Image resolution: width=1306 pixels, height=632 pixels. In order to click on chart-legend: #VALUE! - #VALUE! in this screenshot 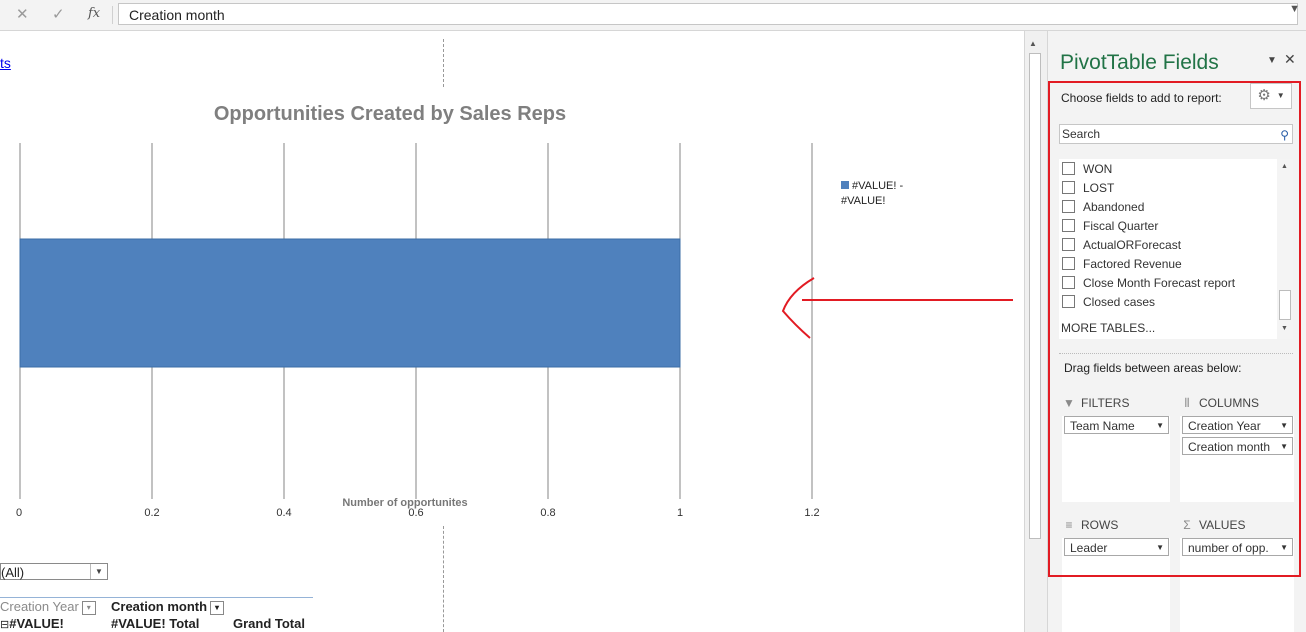, I will do `click(872, 194)`.